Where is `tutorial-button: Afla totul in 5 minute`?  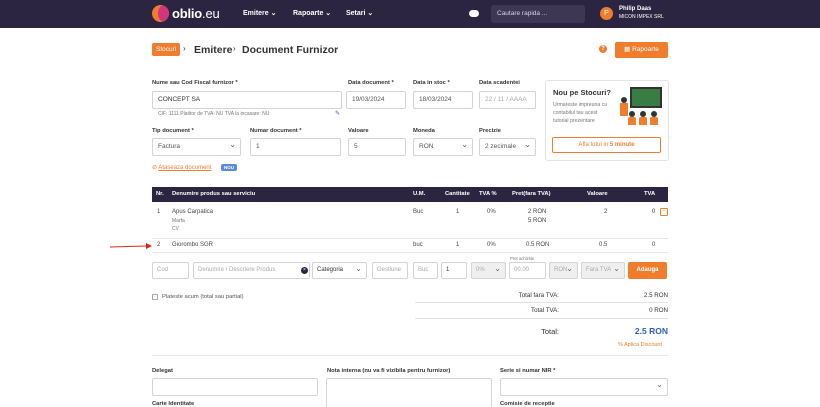 tutorial-button: Afla totul in 5 minute is located at coordinates (606, 145).